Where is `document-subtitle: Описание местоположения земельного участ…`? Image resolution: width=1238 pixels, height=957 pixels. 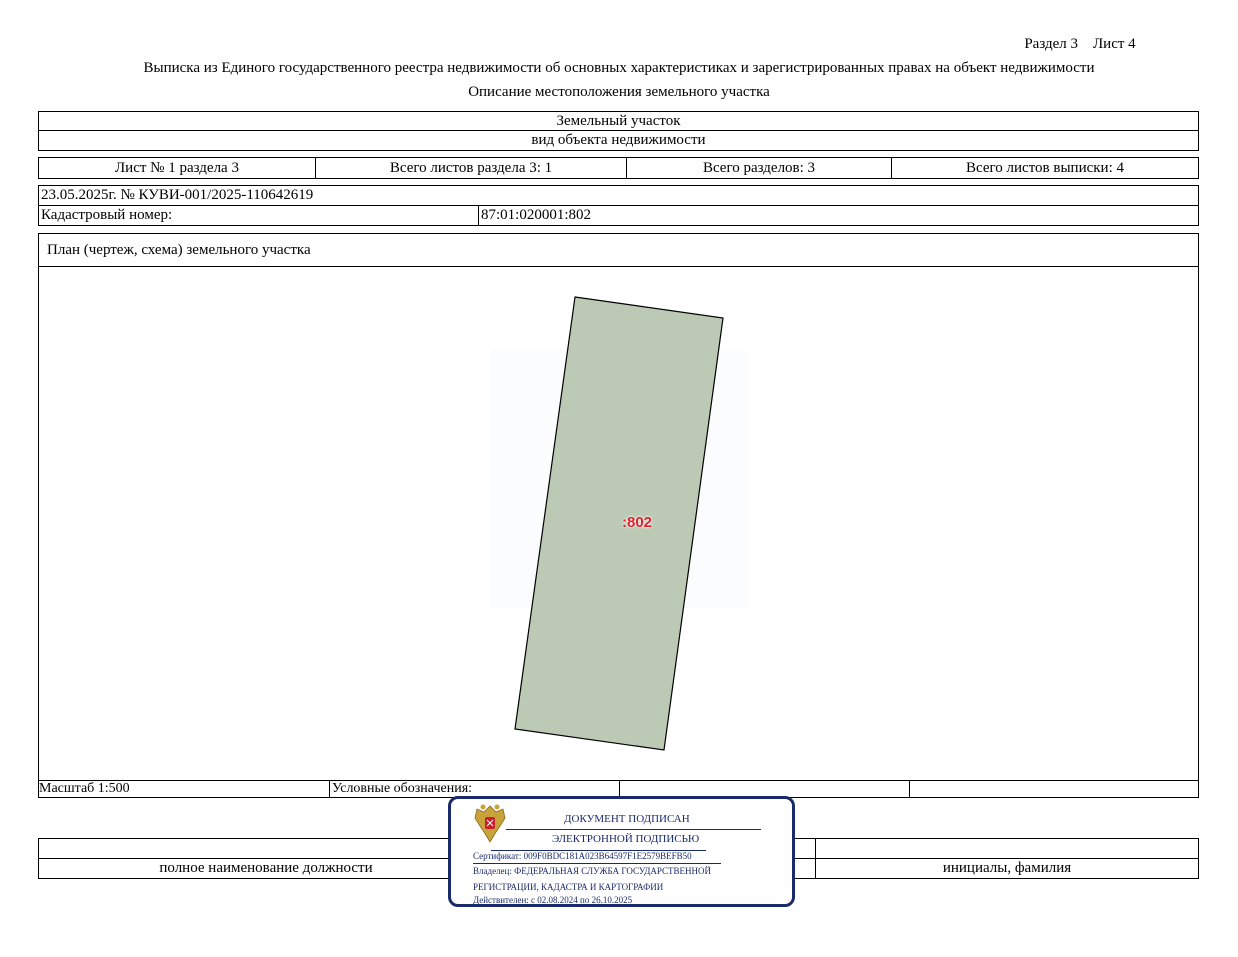
document-subtitle: Описание местоположения земельного участ… is located at coordinates (619, 92).